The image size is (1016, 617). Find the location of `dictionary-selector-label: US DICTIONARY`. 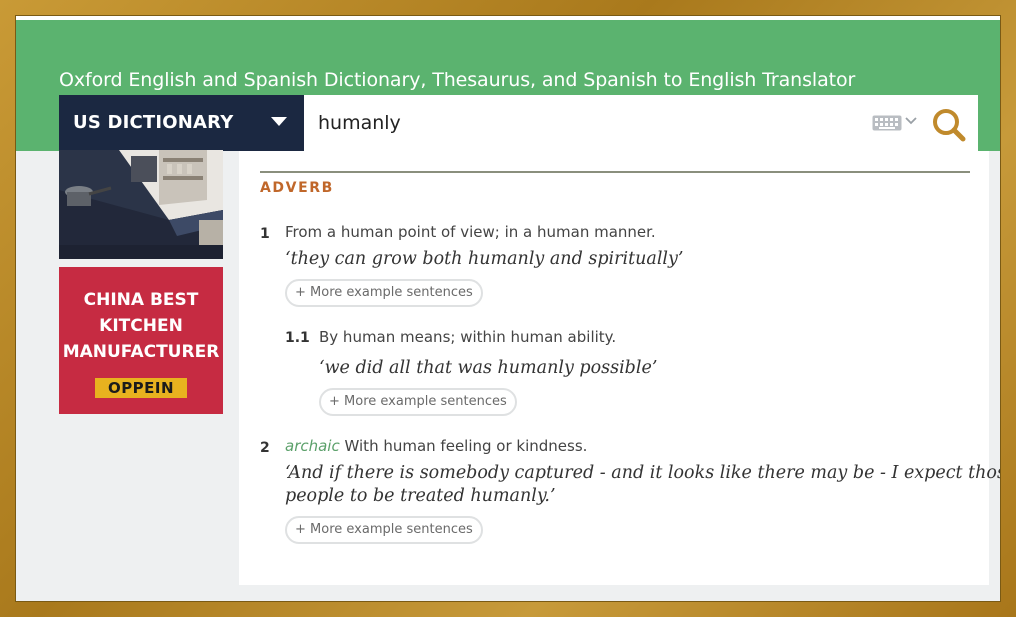

dictionary-selector-label: US DICTIONARY is located at coordinates (153, 122).